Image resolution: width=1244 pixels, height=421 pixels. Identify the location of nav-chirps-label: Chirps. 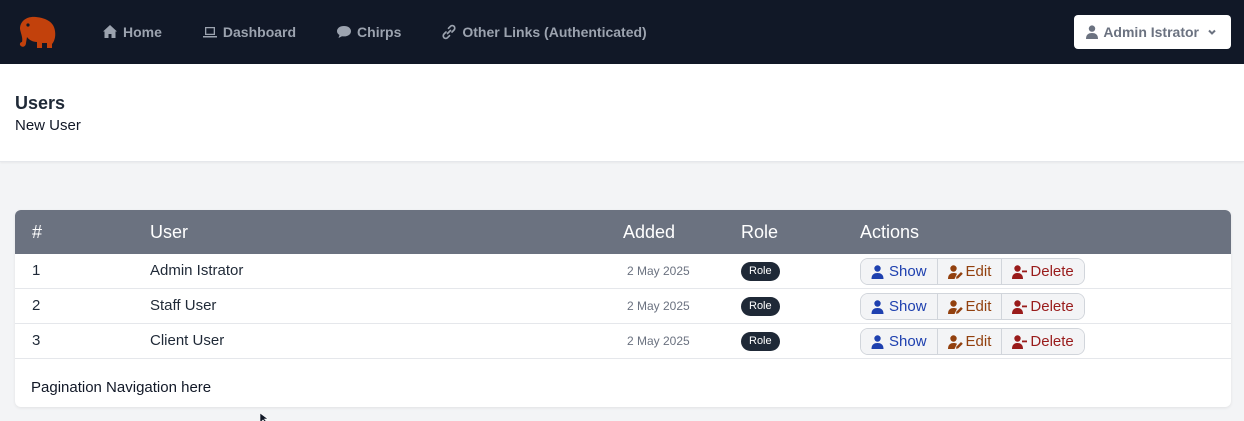
(379, 32).